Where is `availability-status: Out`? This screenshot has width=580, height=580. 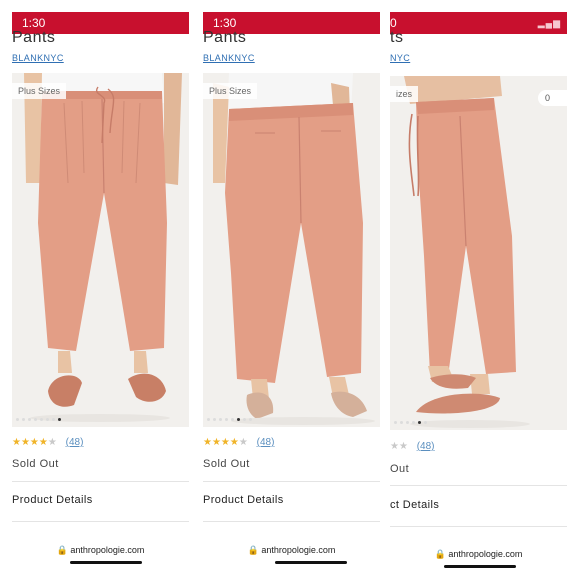
availability-status: Out is located at coordinates (400, 469).